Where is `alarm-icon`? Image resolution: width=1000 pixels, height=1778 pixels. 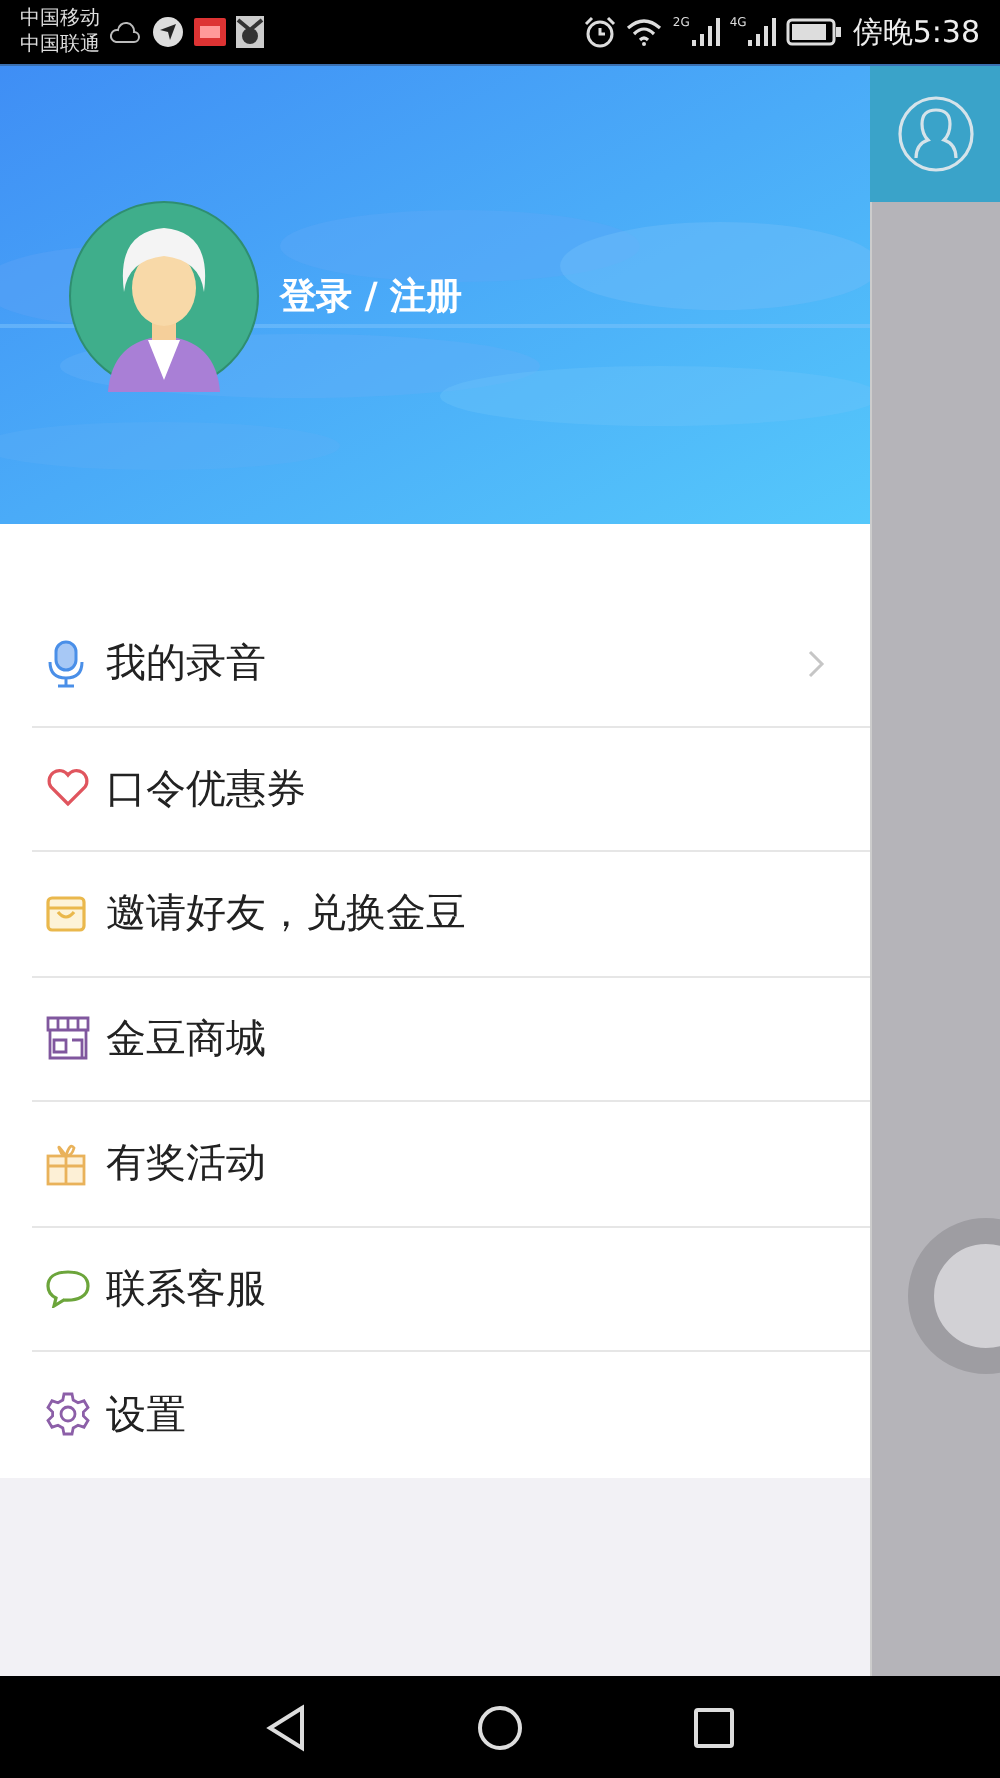
alarm-icon is located at coordinates (600, 32).